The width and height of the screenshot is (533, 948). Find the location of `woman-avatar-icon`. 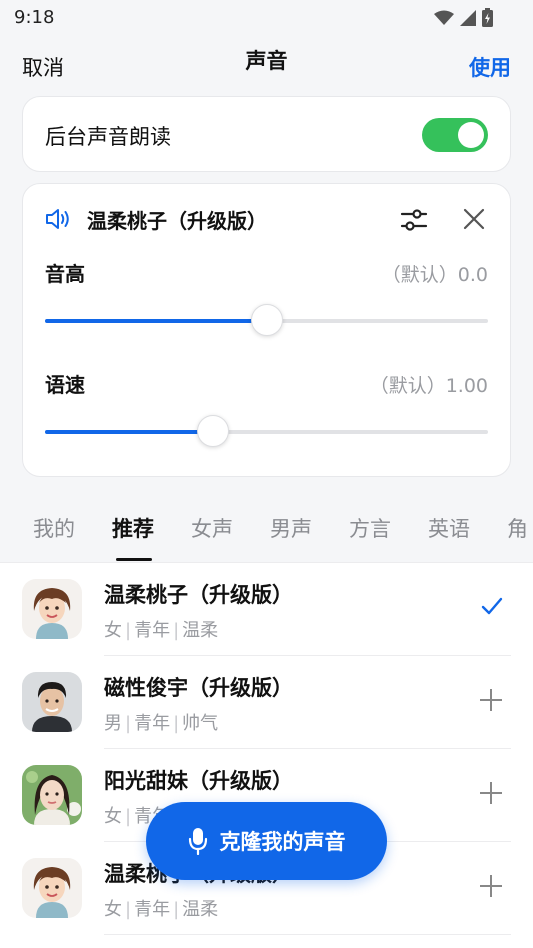

woman-avatar-icon is located at coordinates (52, 795).